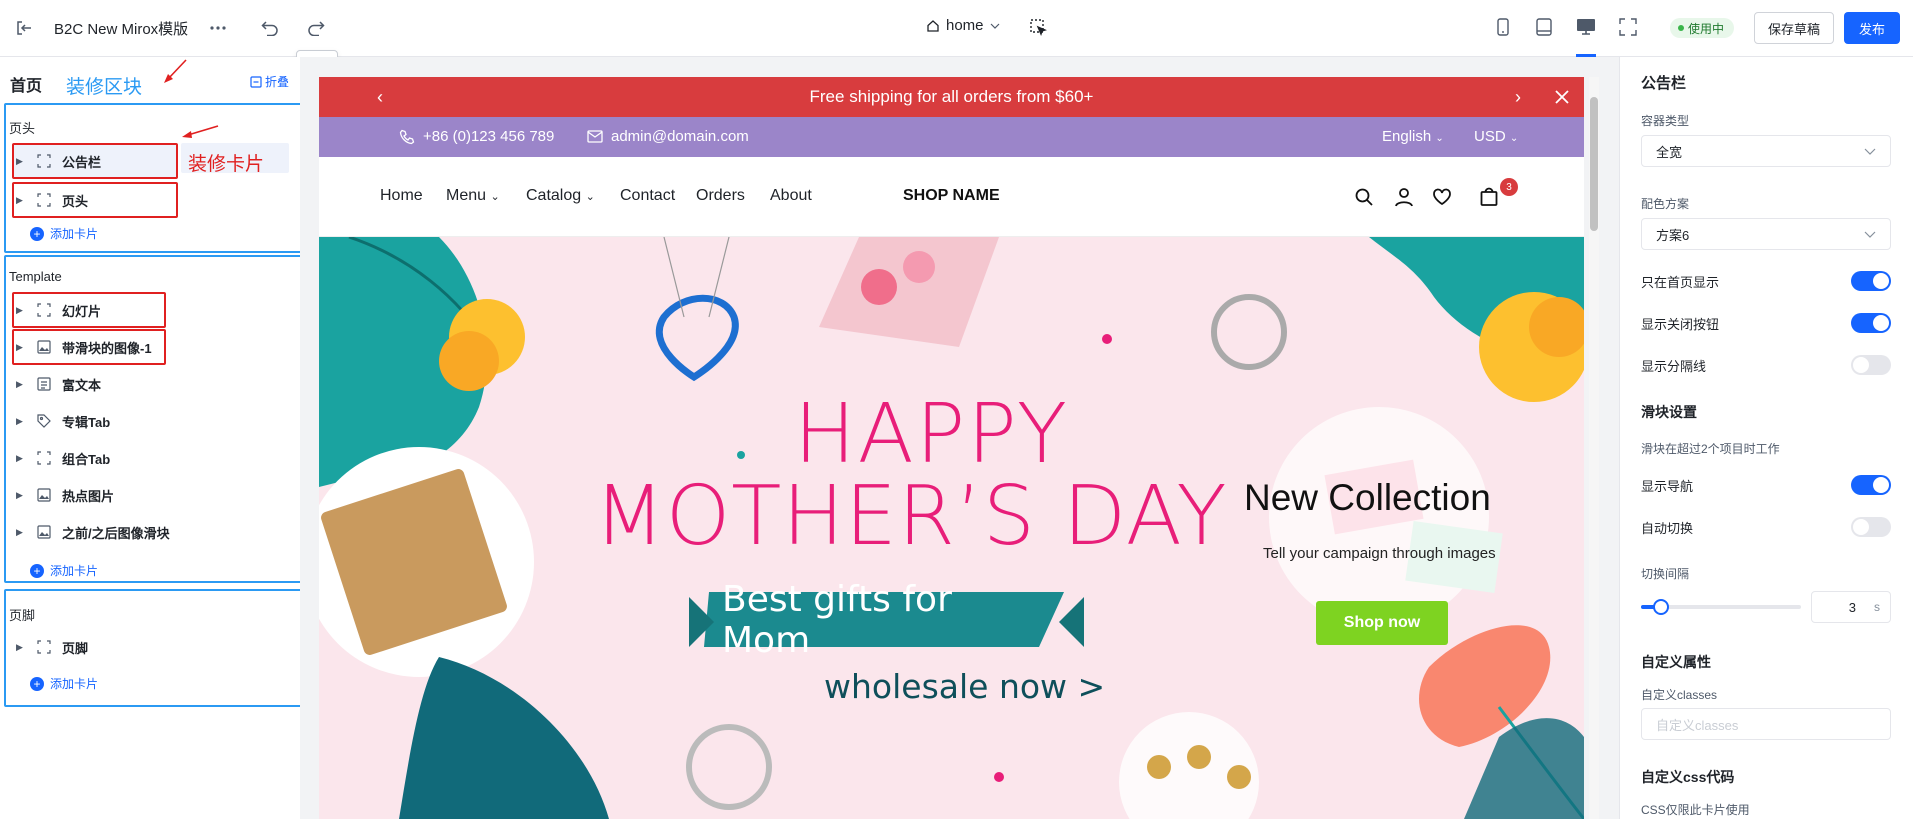 The image size is (1913, 819). I want to click on toggle-label-divider: 显示分隔线, so click(1674, 366).